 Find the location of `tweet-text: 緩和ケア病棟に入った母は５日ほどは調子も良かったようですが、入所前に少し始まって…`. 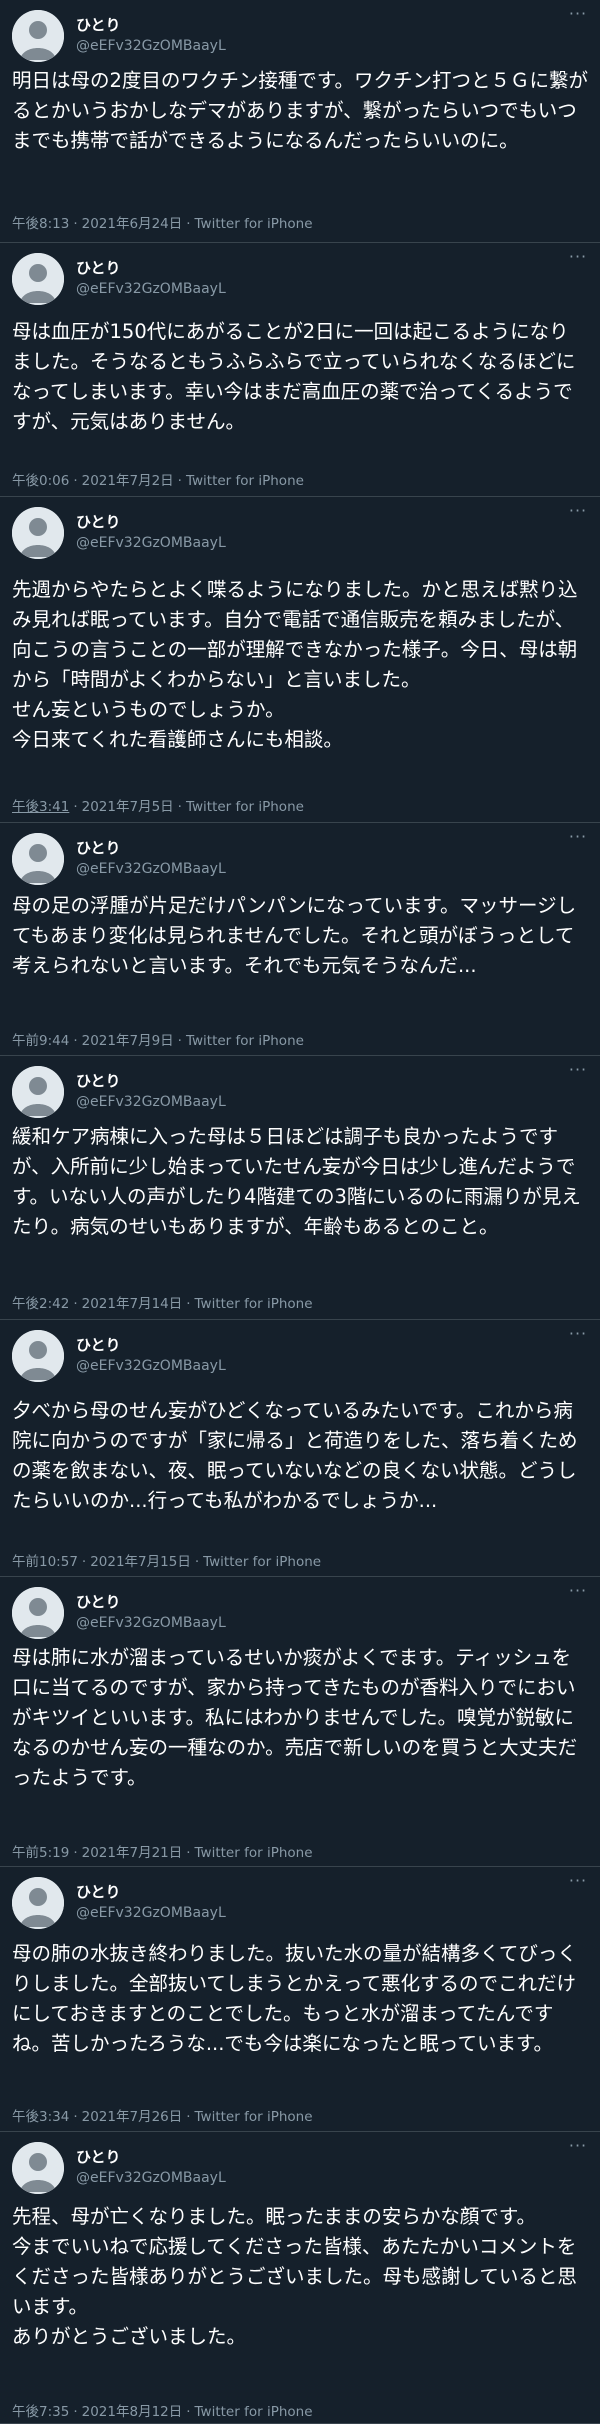

tweet-text: 緩和ケア病棟に入った母は５日ほどは調子も良かったようですが、入所前に少し始まって… is located at coordinates (296, 1181).